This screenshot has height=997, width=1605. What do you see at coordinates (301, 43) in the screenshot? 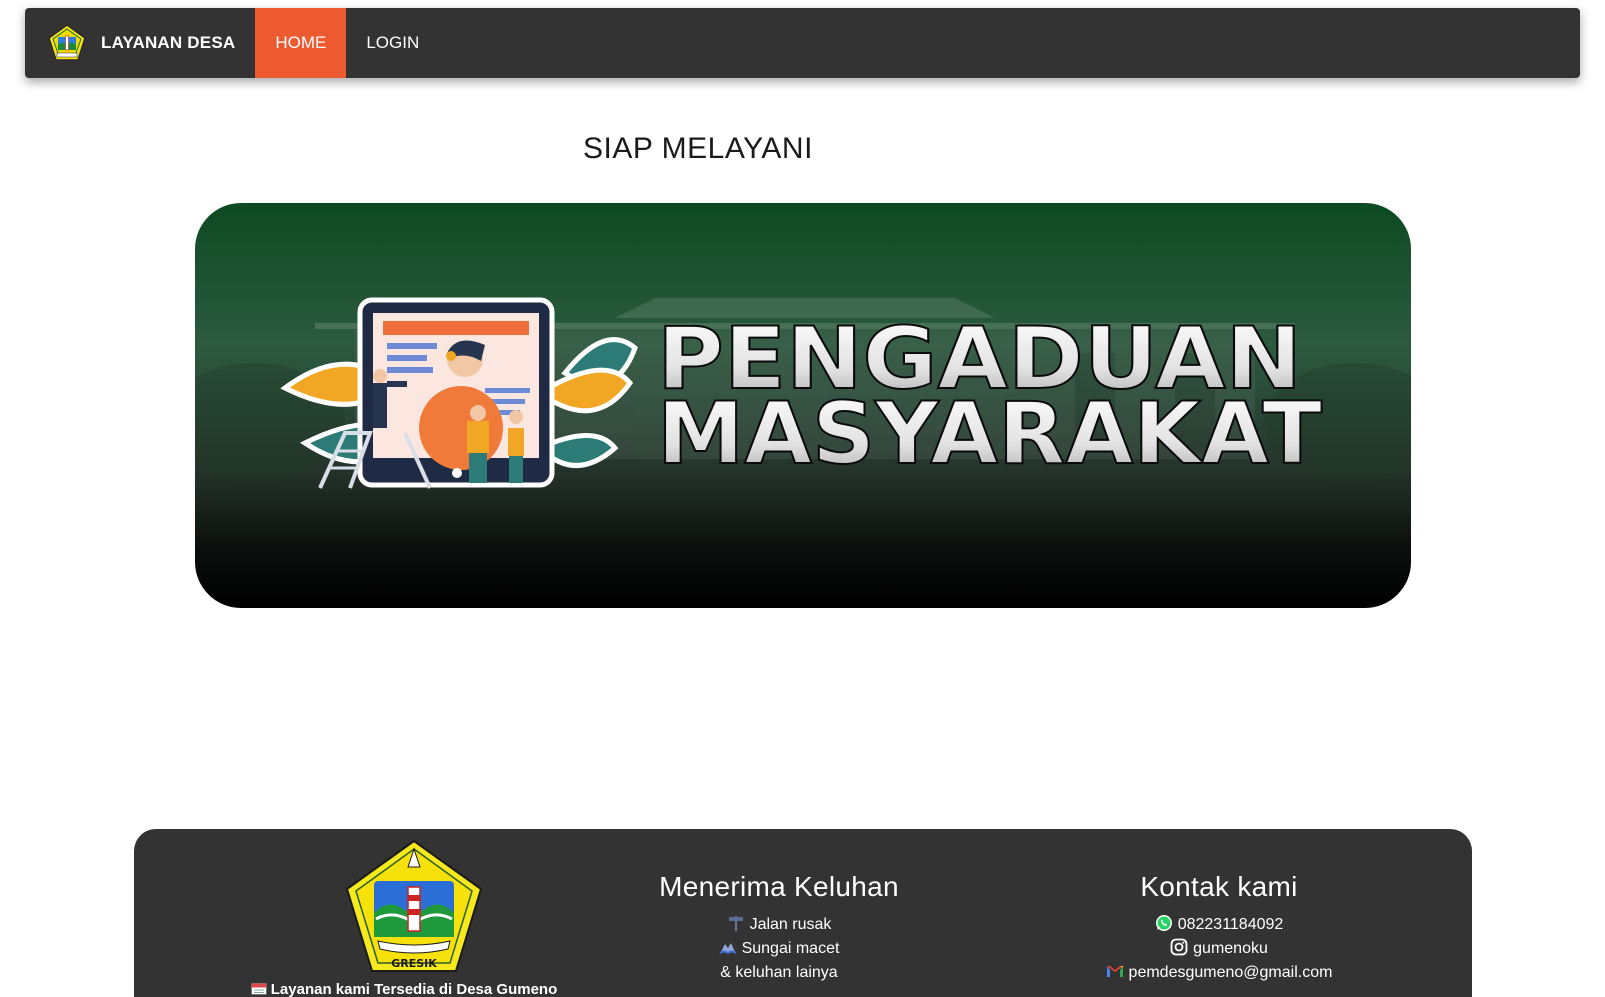
I see `nav-home-link: HOME` at bounding box center [301, 43].